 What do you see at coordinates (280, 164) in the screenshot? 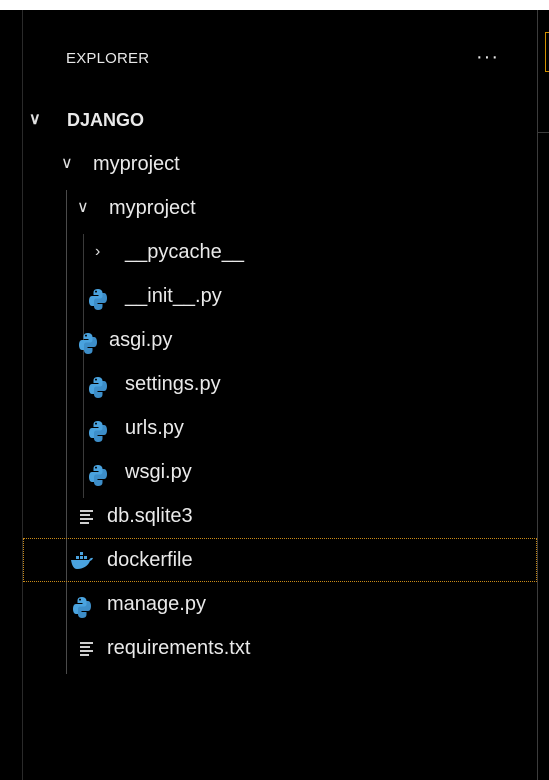
I see `tree-folder-myproject: ∨ myproject` at bounding box center [280, 164].